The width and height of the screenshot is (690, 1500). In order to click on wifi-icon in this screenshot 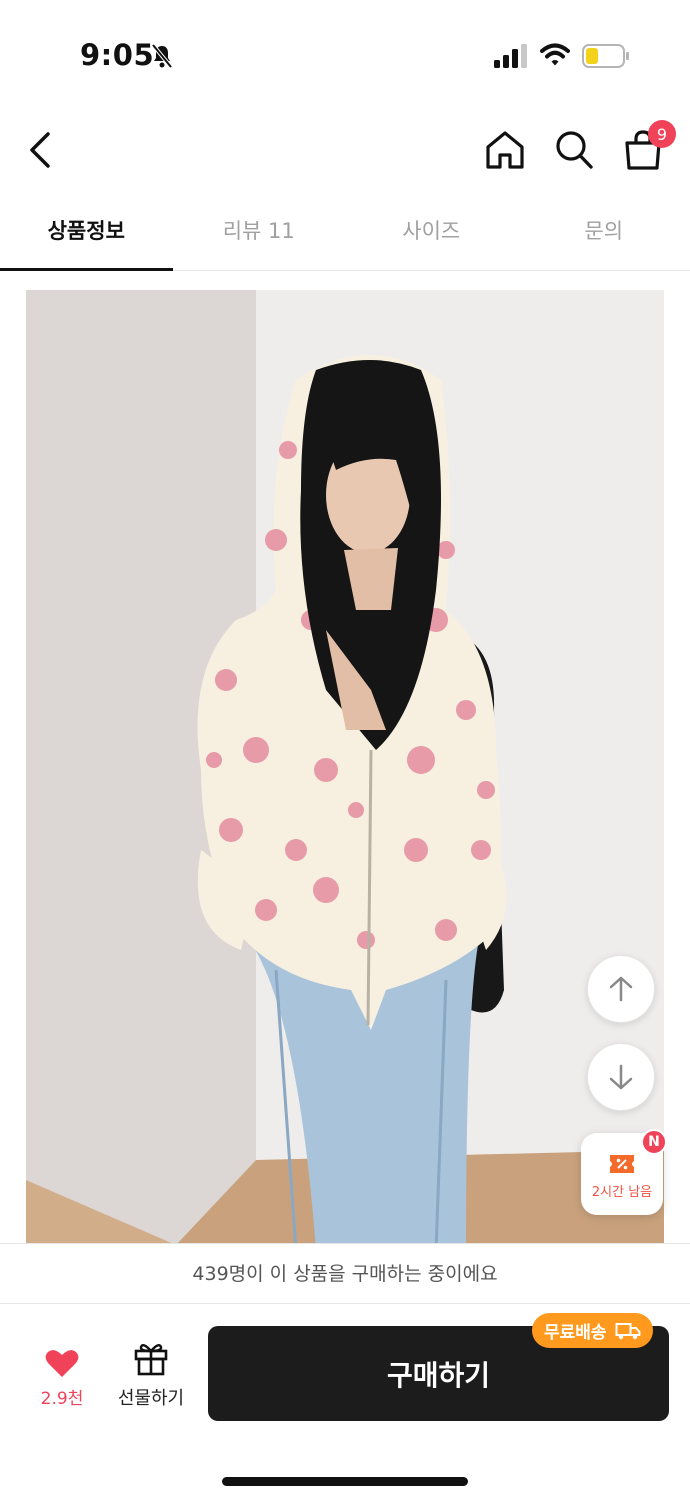, I will do `click(555, 54)`.